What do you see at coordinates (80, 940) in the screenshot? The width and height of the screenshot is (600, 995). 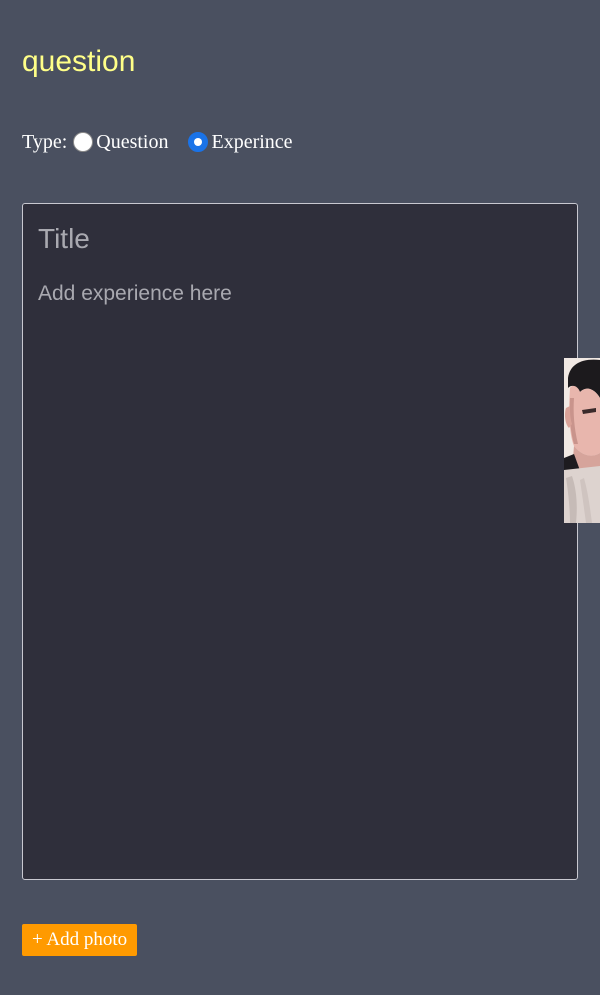 I see `add-photo-button: + Add photo` at bounding box center [80, 940].